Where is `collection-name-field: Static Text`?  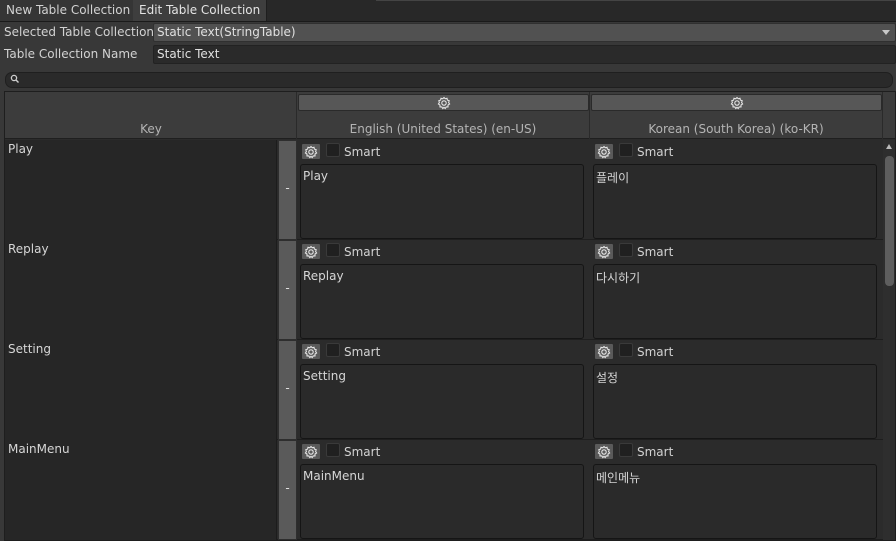 collection-name-field: Static Text is located at coordinates (524, 54).